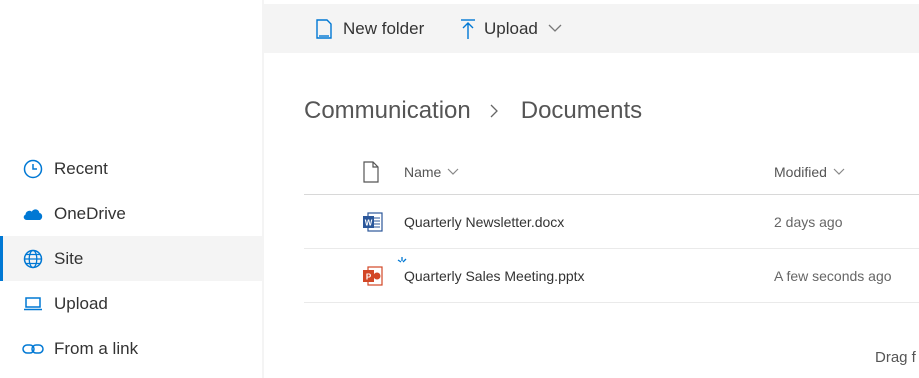  I want to click on modified-column-label: Modified, so click(800, 172).